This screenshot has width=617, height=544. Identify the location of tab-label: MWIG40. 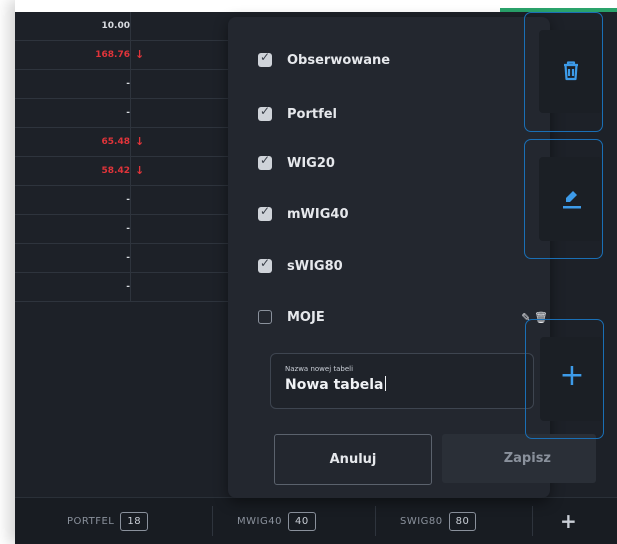
(259, 521).